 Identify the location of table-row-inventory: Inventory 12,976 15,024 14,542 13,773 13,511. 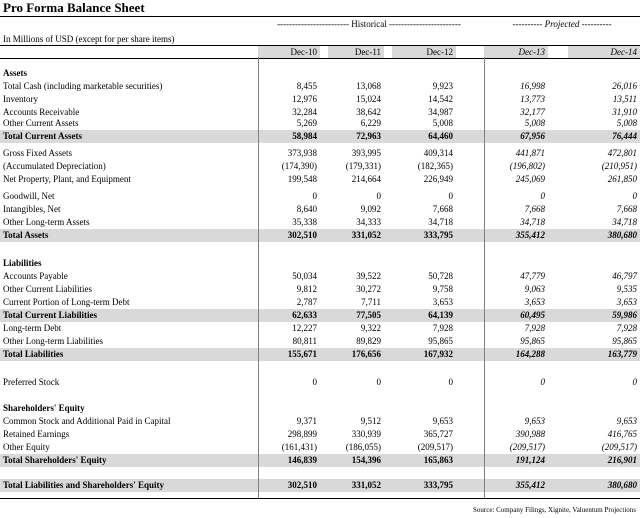
(320, 99).